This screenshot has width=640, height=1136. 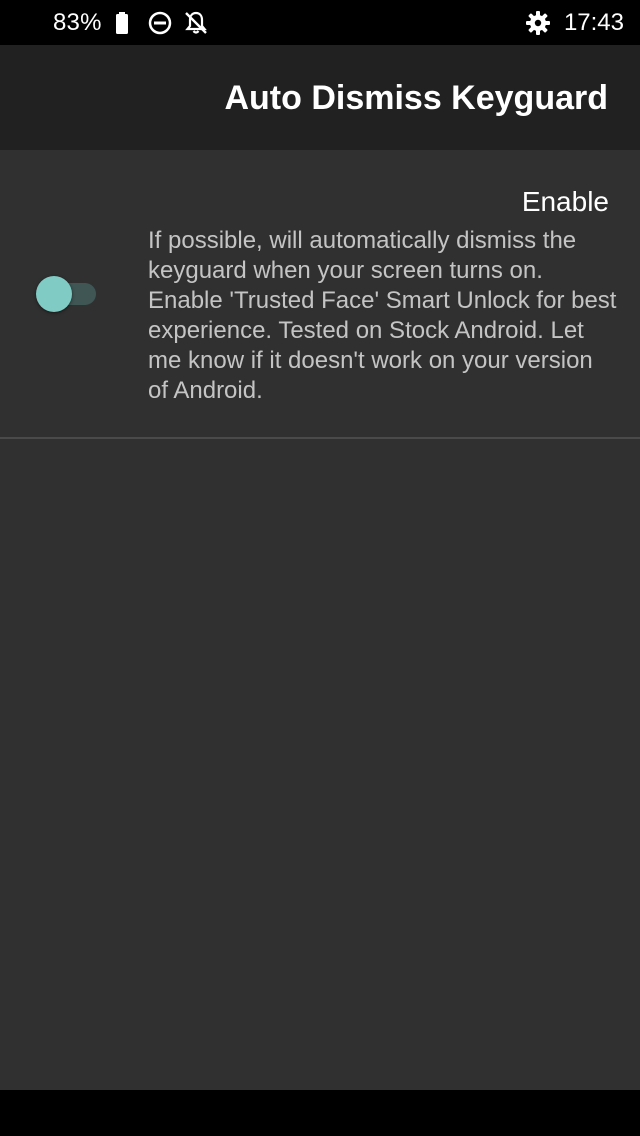 I want to click on divider, so click(x=320, y=438).